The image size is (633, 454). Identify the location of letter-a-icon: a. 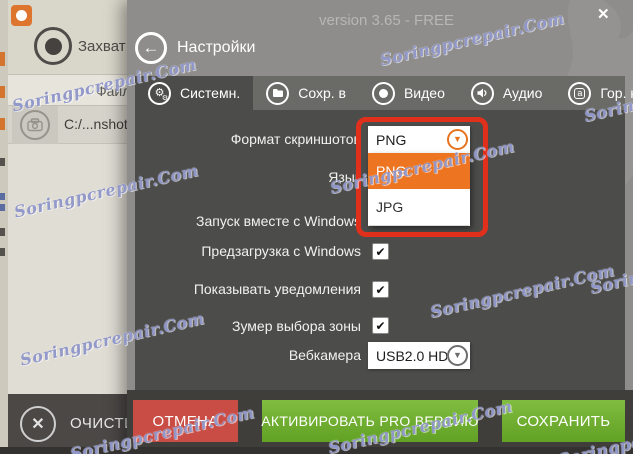
(580, 93).